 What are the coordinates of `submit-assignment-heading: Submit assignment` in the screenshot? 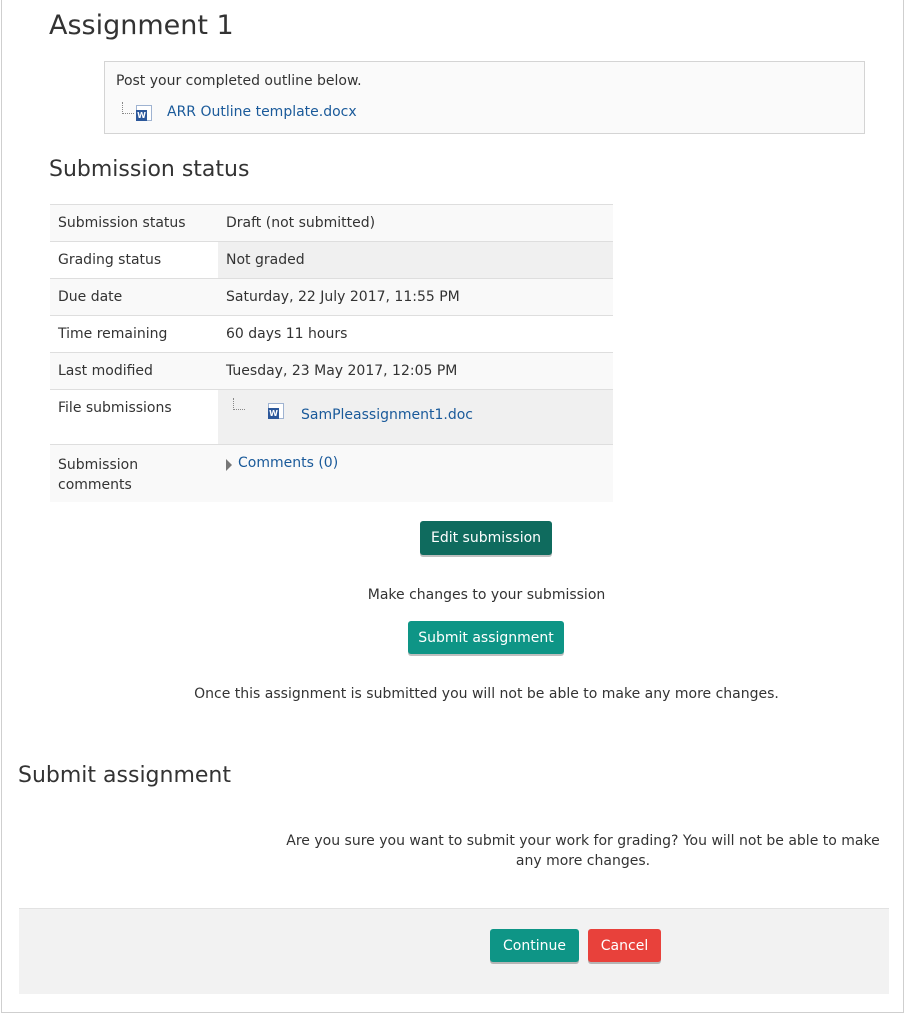 It's located at (124, 775).